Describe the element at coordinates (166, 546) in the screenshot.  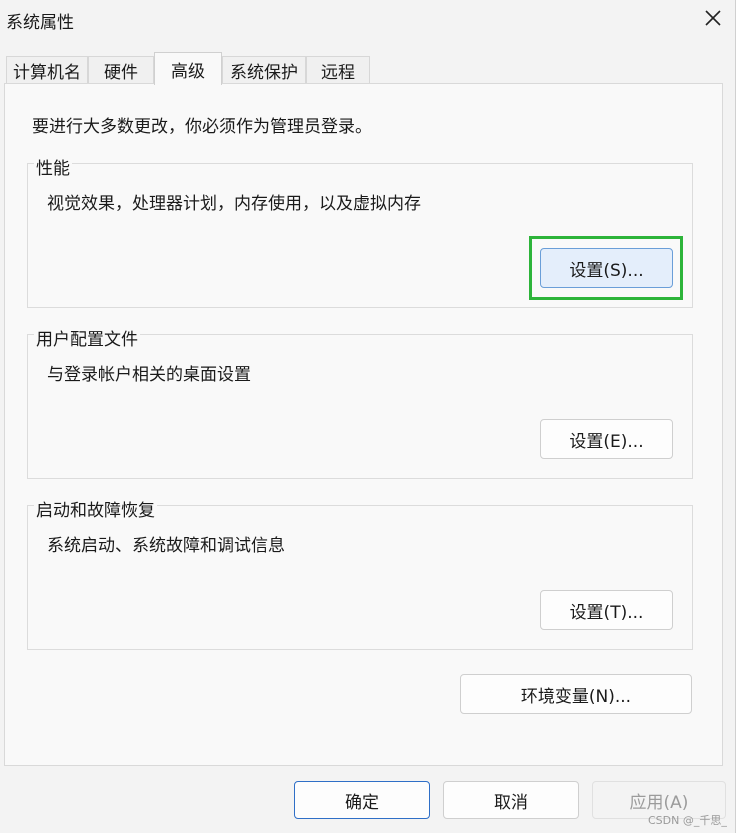
I see `startup-recovery-desc: 系统启动、系统故障和调试信息` at that location.